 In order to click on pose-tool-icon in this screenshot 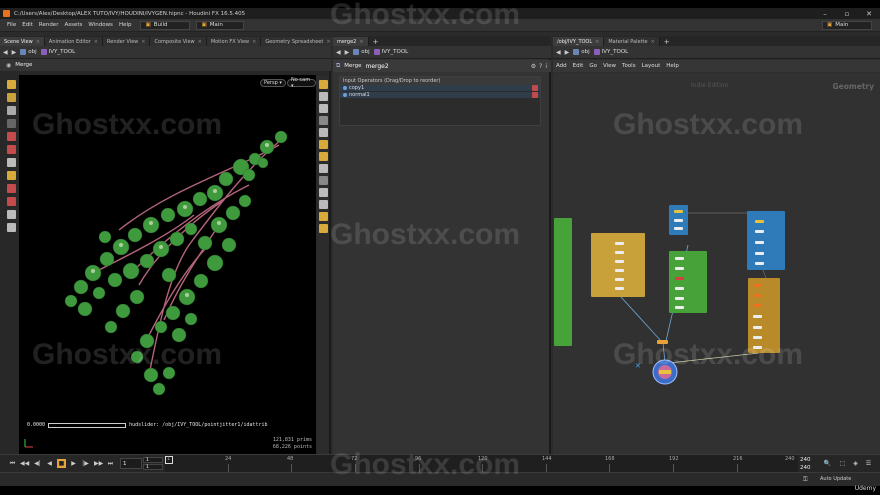, I will do `click(11, 149)`.